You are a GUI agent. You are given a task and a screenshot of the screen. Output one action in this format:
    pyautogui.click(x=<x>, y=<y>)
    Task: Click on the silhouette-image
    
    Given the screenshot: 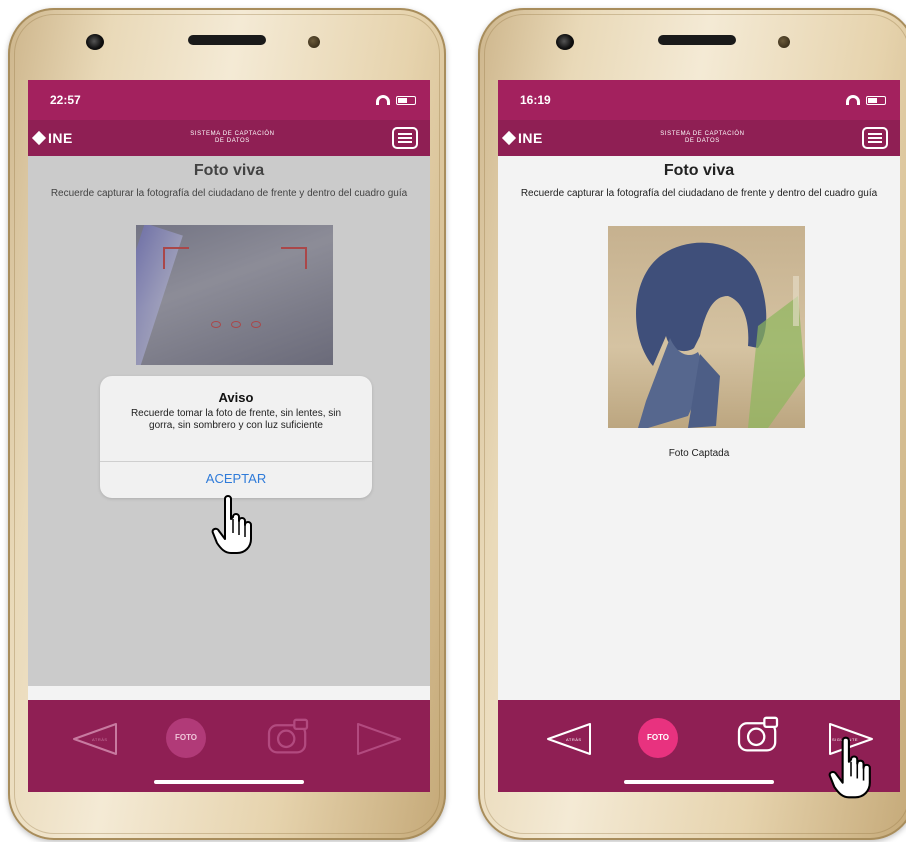 What is the action you would take?
    pyautogui.click(x=720, y=335)
    